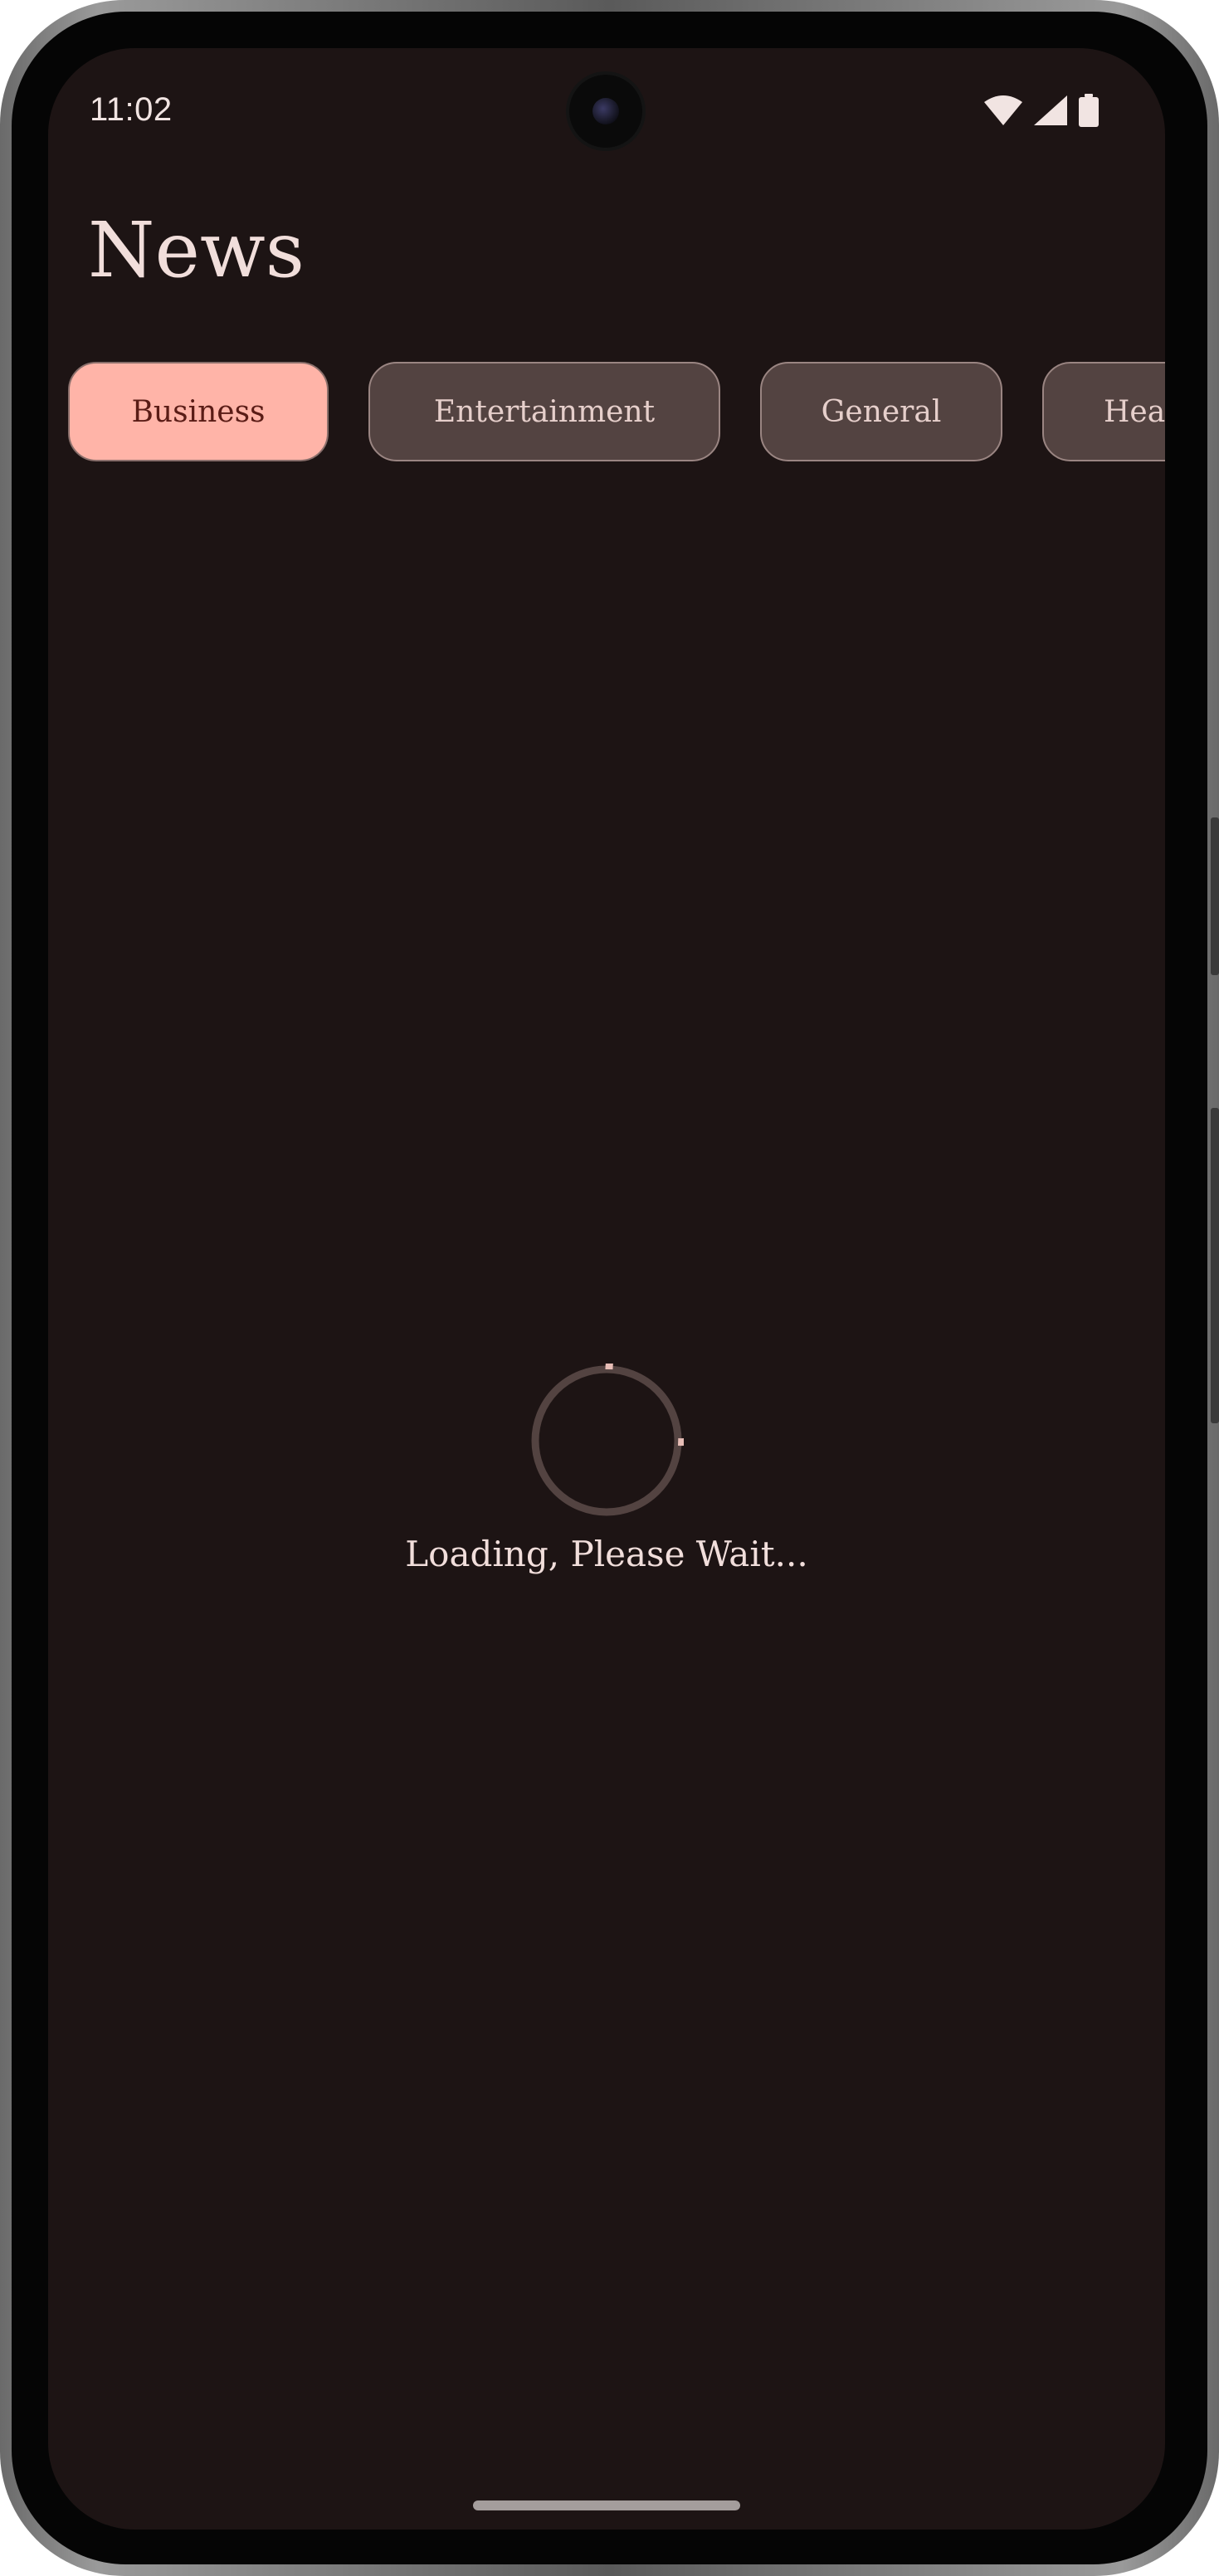  I want to click on cellular-signal-icon, so click(1051, 110).